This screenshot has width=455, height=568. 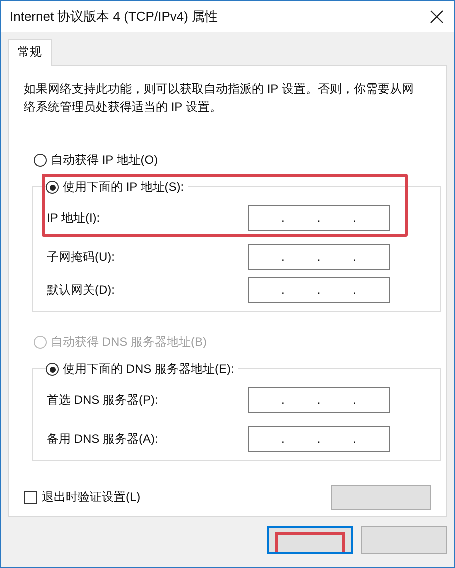 What do you see at coordinates (437, 17) in the screenshot?
I see `close-icon` at bounding box center [437, 17].